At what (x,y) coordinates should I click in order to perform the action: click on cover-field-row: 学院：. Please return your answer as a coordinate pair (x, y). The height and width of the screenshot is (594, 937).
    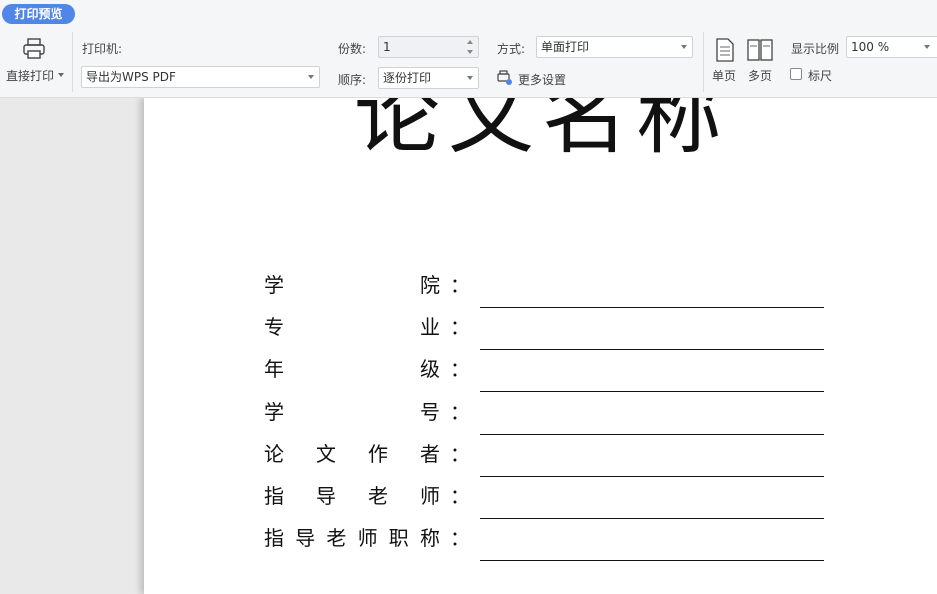
    Looking at the image, I should click on (540, 289).